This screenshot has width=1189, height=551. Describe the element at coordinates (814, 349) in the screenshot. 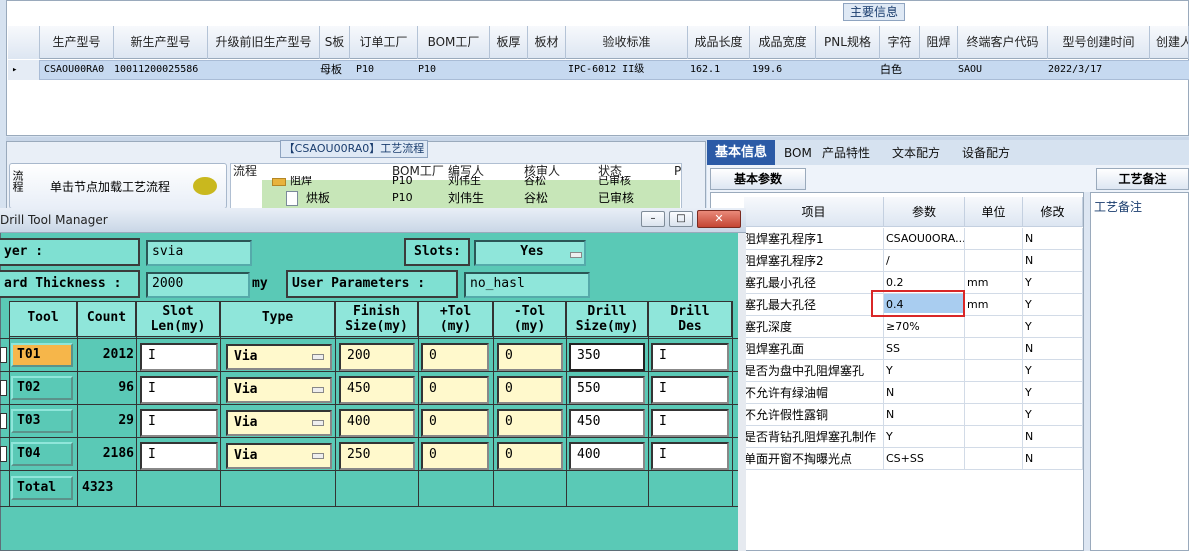

I see `param-item-cell: 阻焊塞孔面` at that location.